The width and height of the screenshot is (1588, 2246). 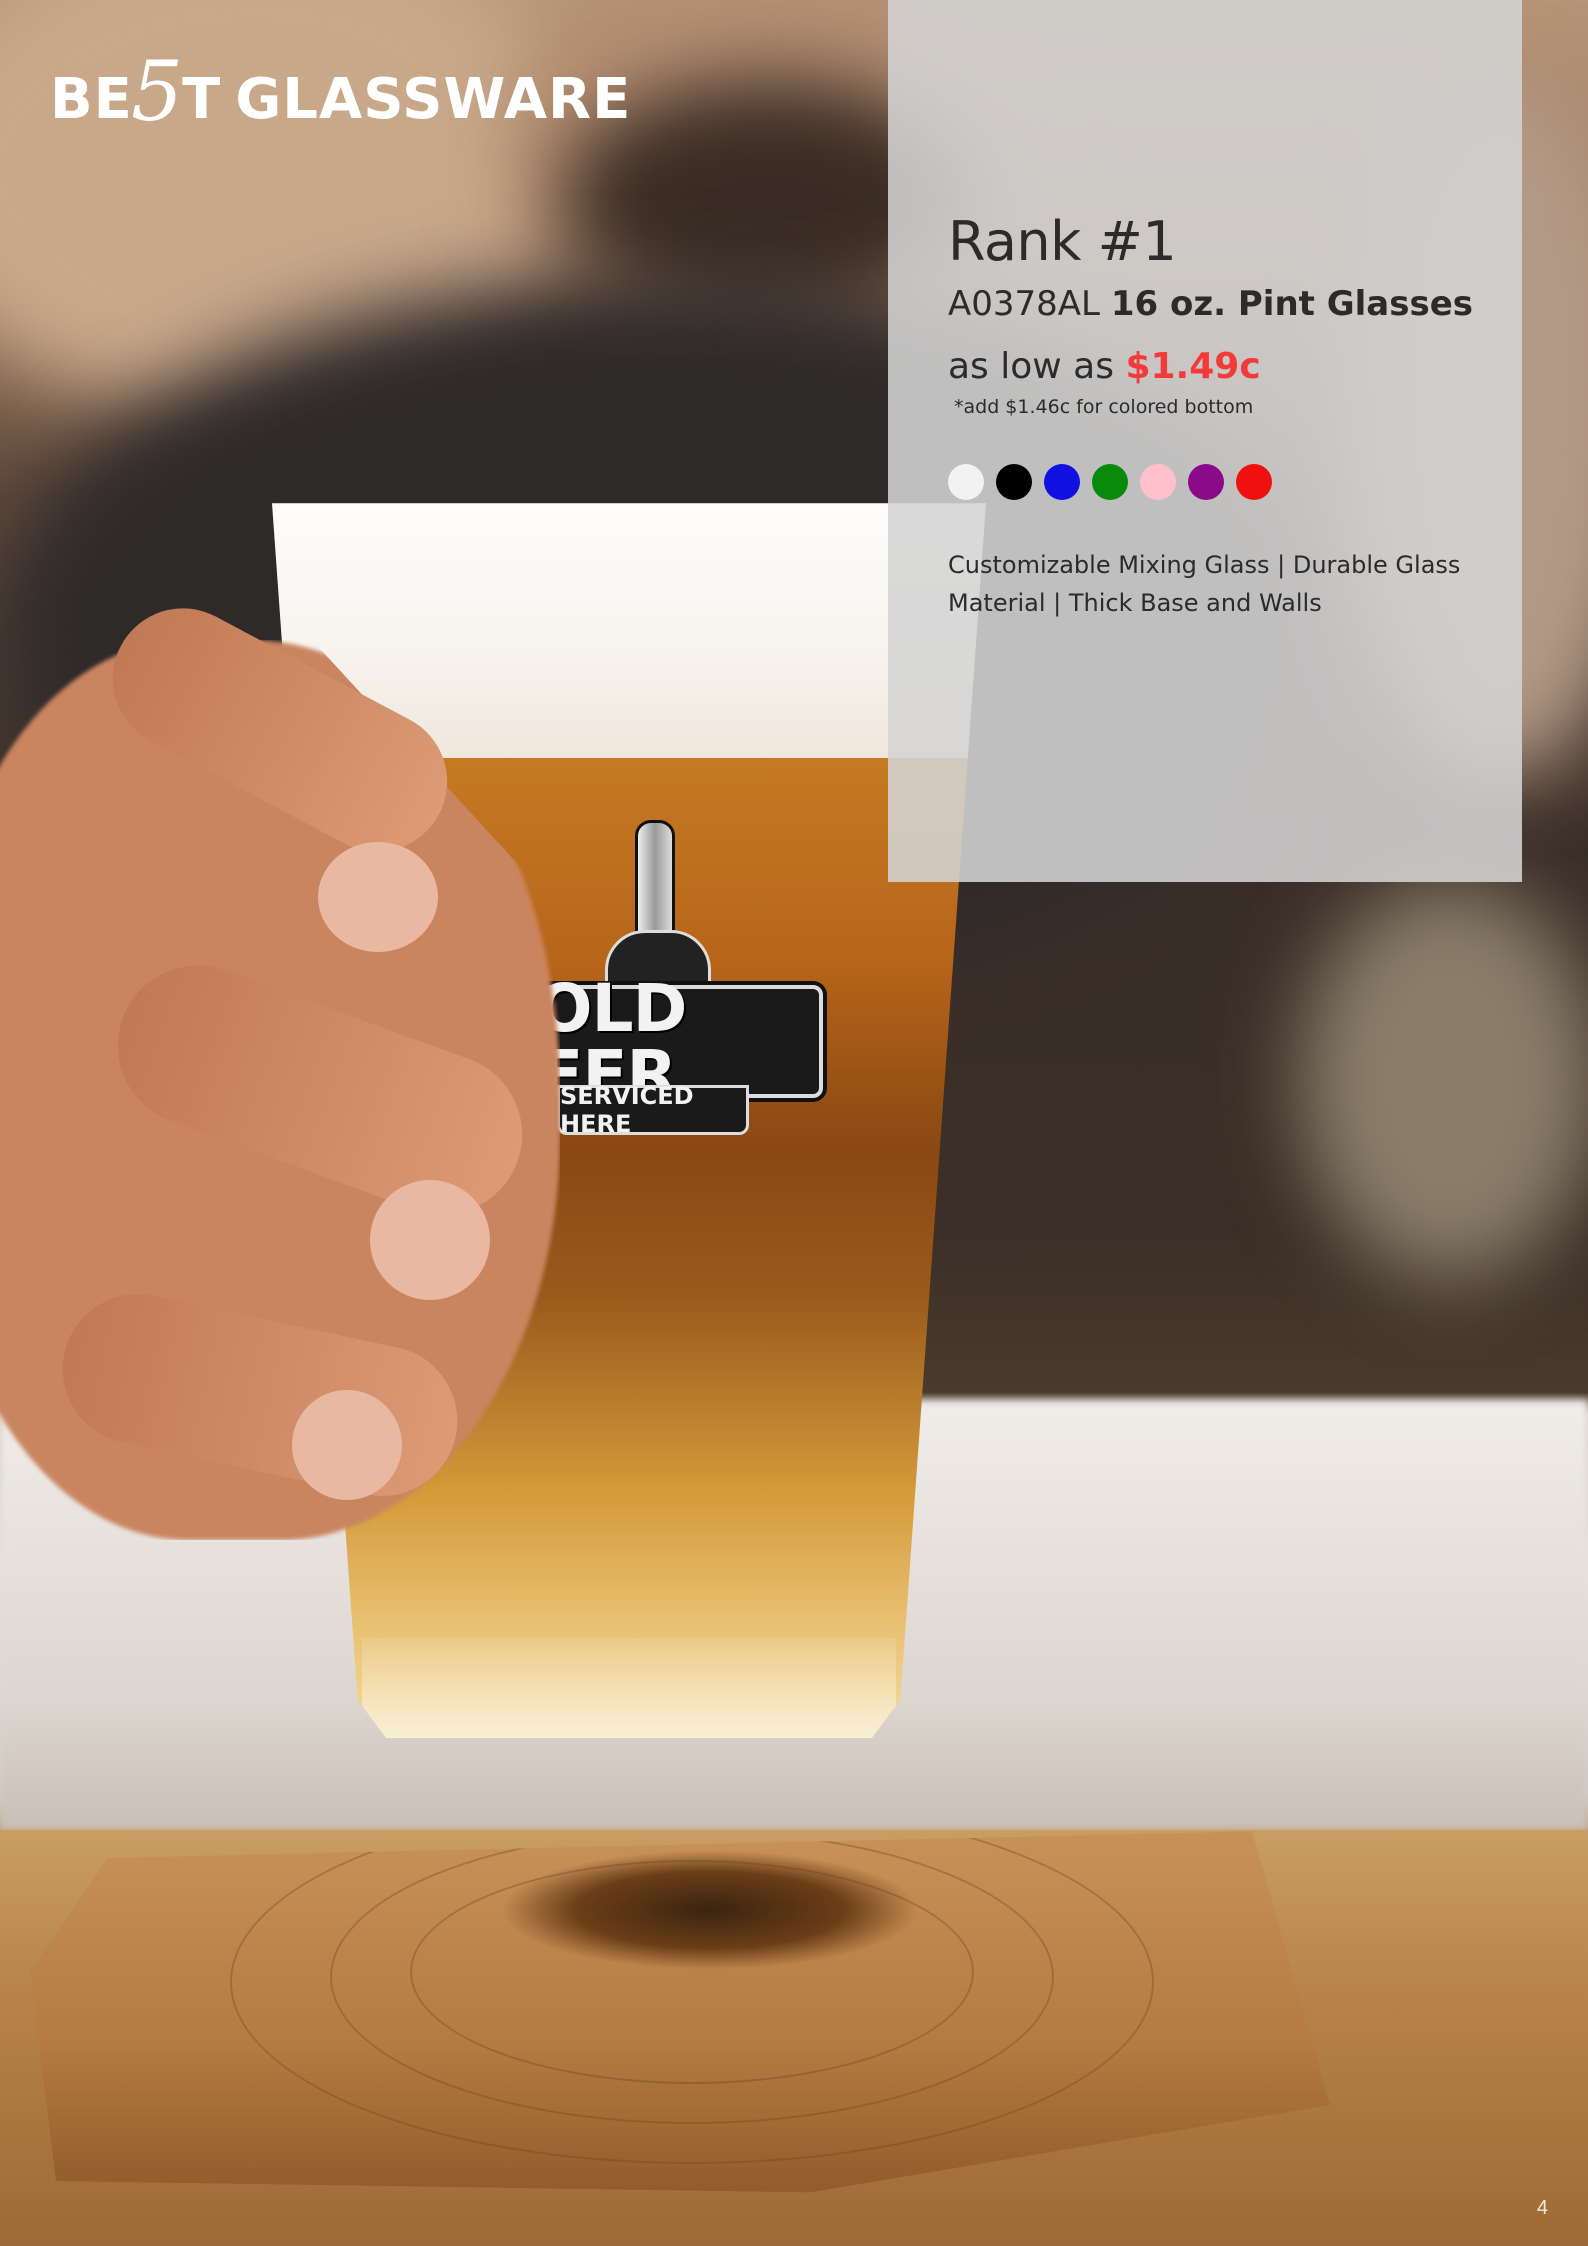 I want to click on logo-stylized-5: 5, so click(x=157, y=92).